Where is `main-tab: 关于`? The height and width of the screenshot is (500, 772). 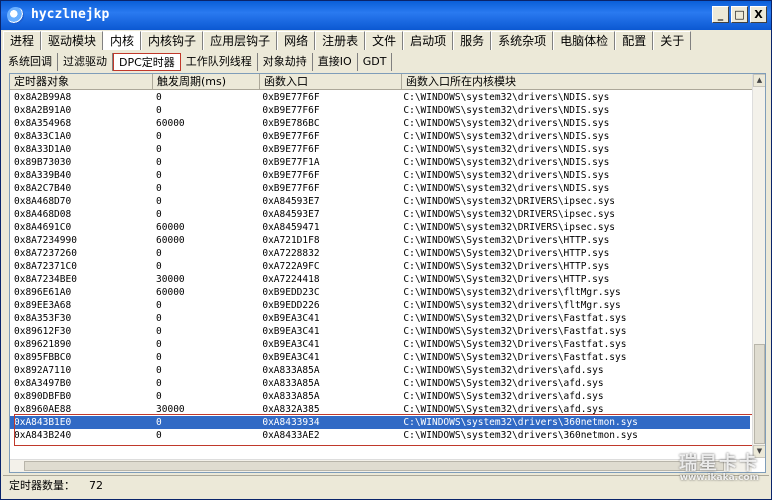 main-tab: 关于 is located at coordinates (672, 40).